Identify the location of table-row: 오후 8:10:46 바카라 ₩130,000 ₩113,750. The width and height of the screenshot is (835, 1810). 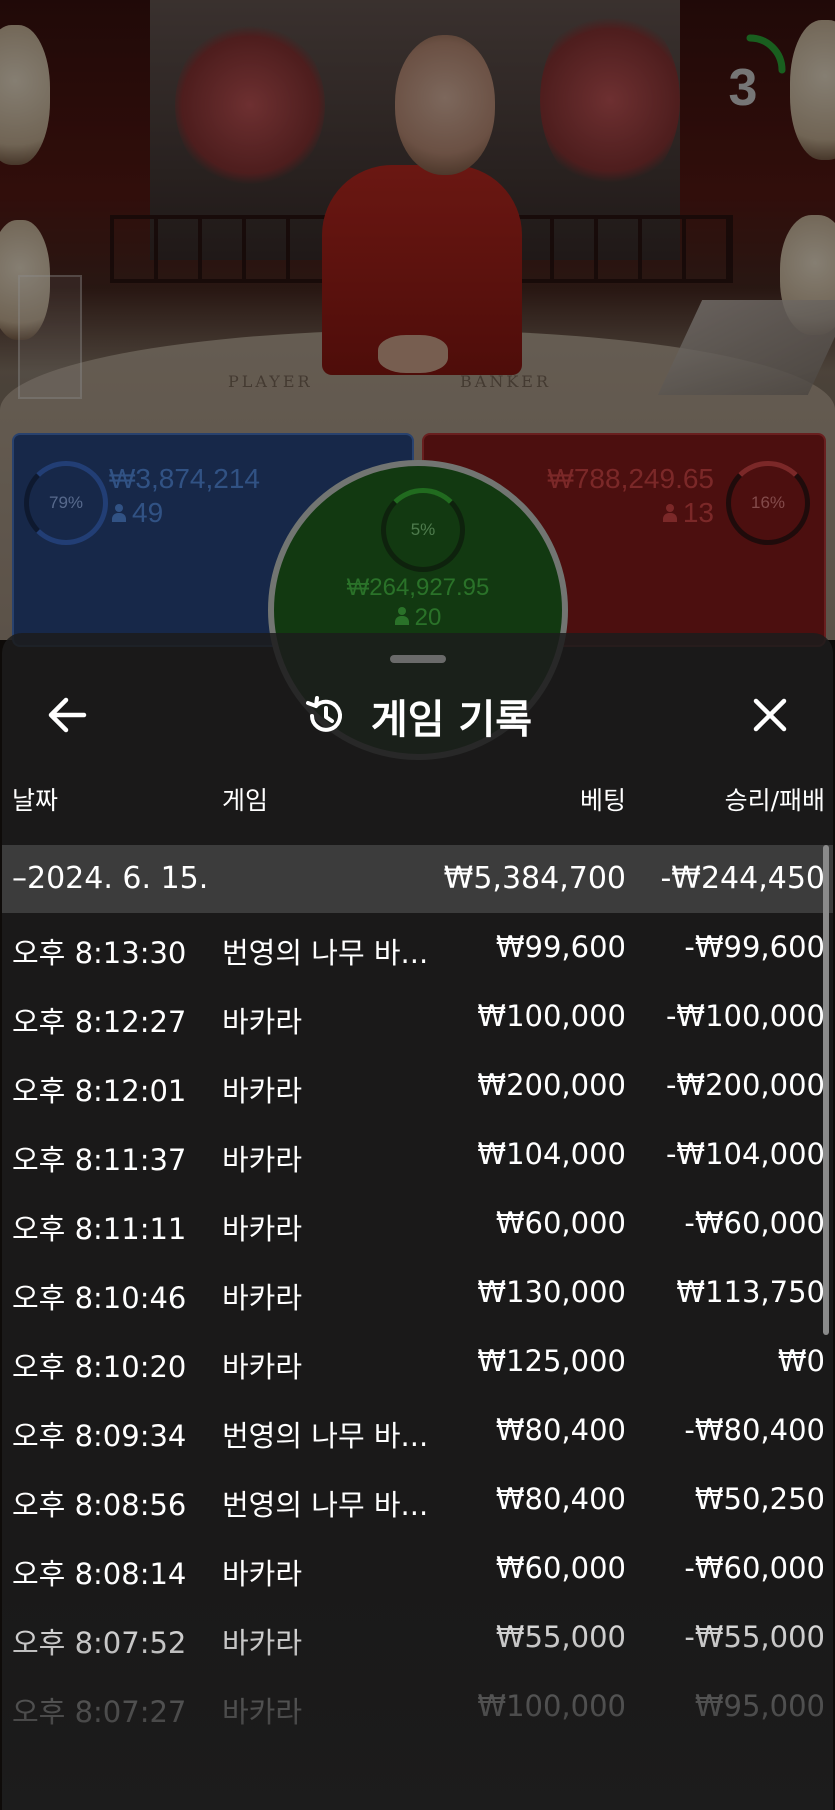
(417, 1293).